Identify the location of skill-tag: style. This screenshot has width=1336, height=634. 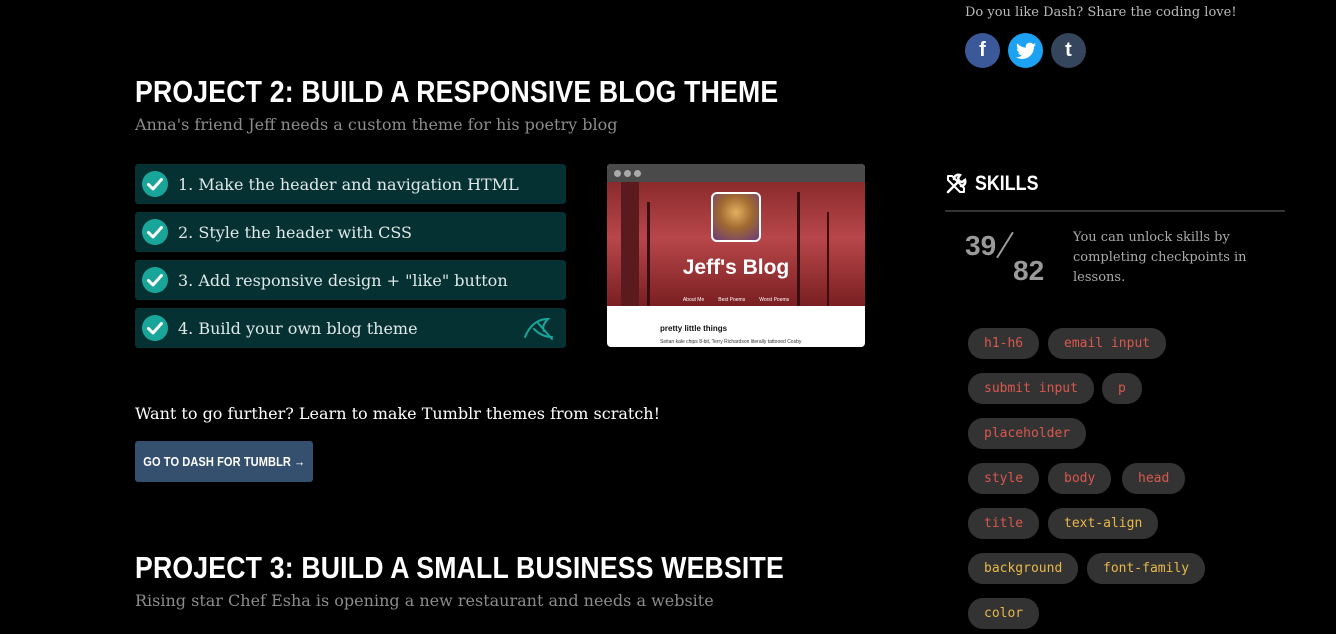
(1004, 478).